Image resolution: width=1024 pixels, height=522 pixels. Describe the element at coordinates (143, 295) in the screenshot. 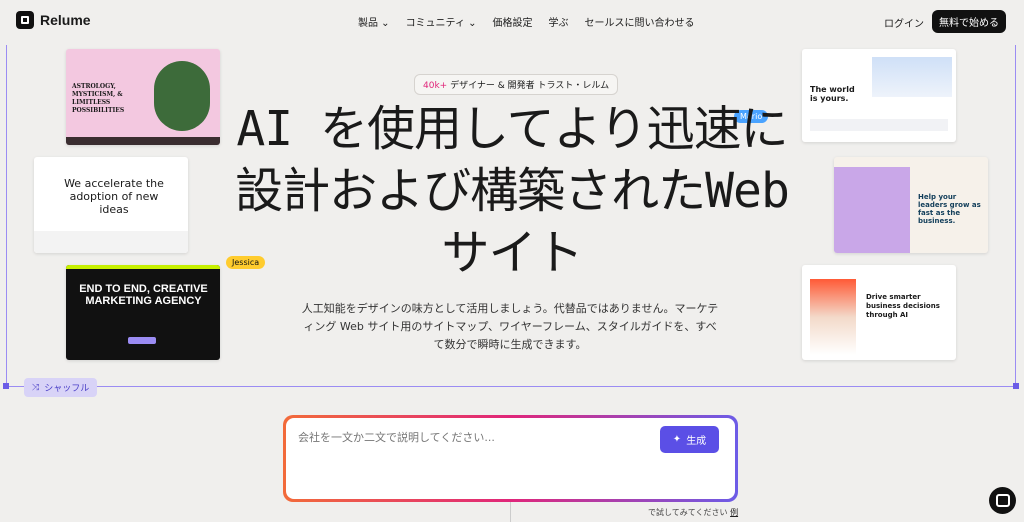

I see `card-headline: END TO END, CREATIVE MARKETING AGENCY` at that location.